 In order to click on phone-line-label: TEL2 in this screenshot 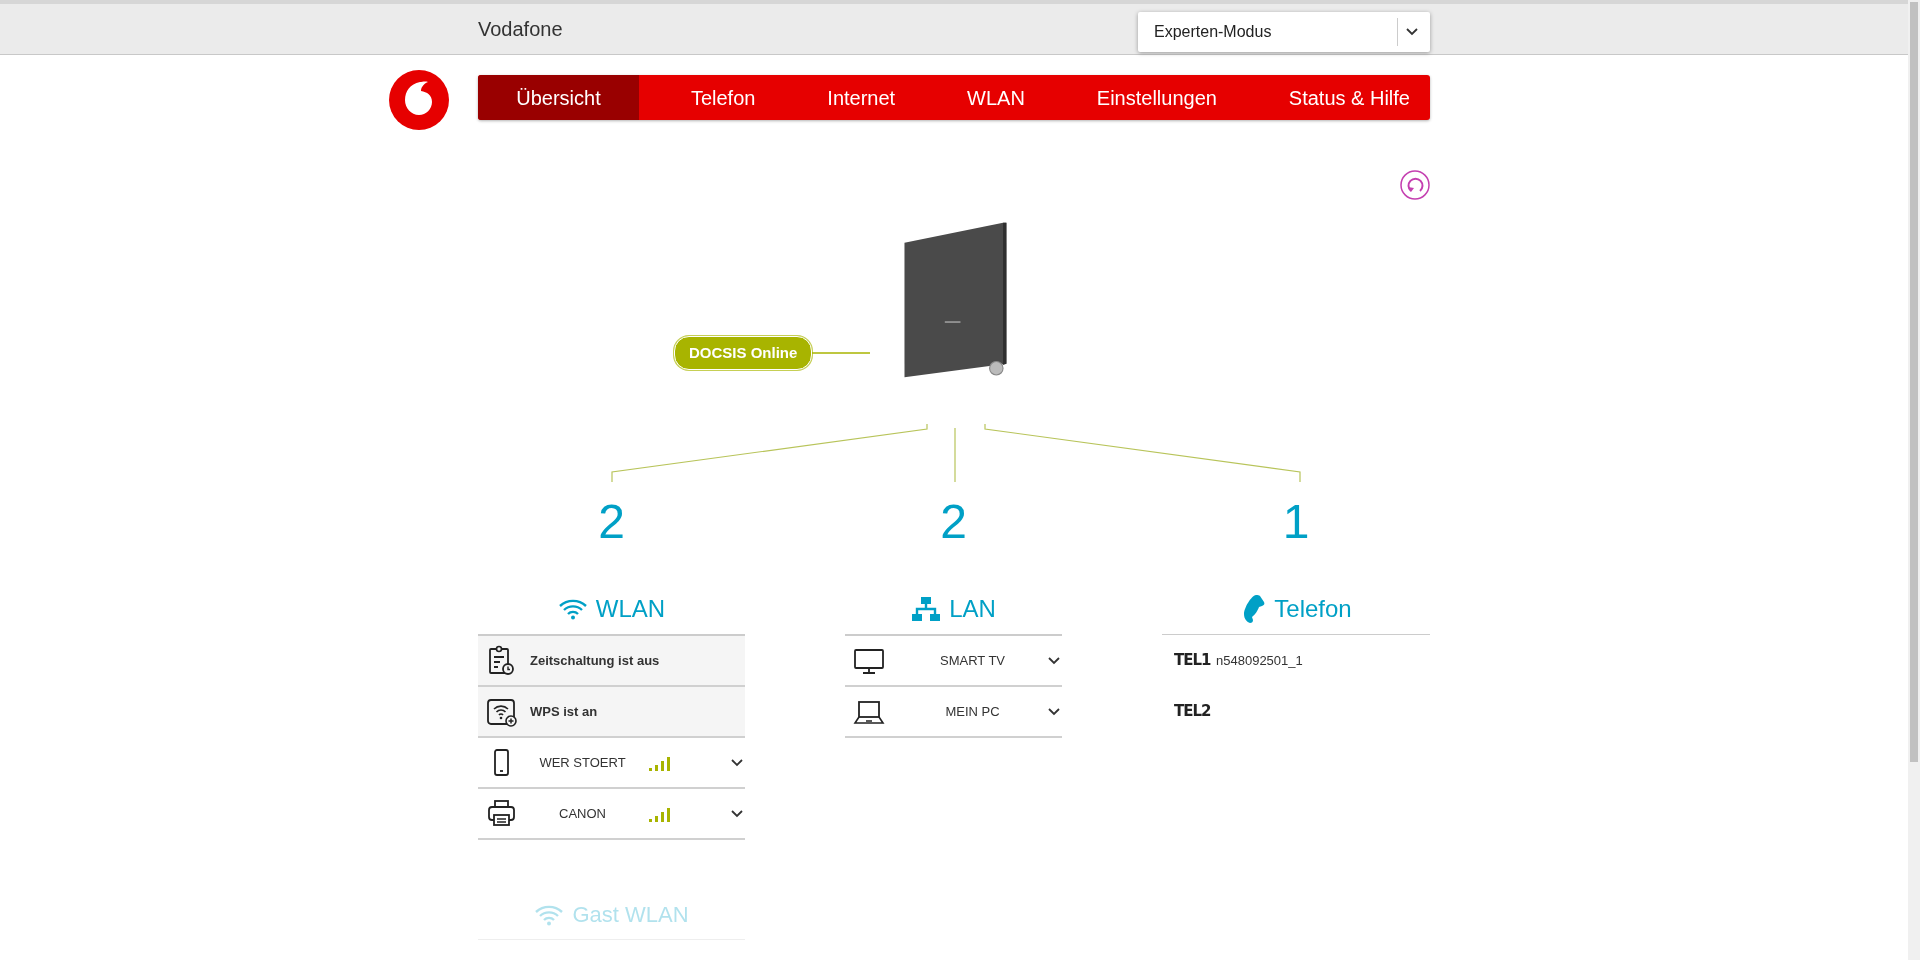, I will do `click(1193, 712)`.